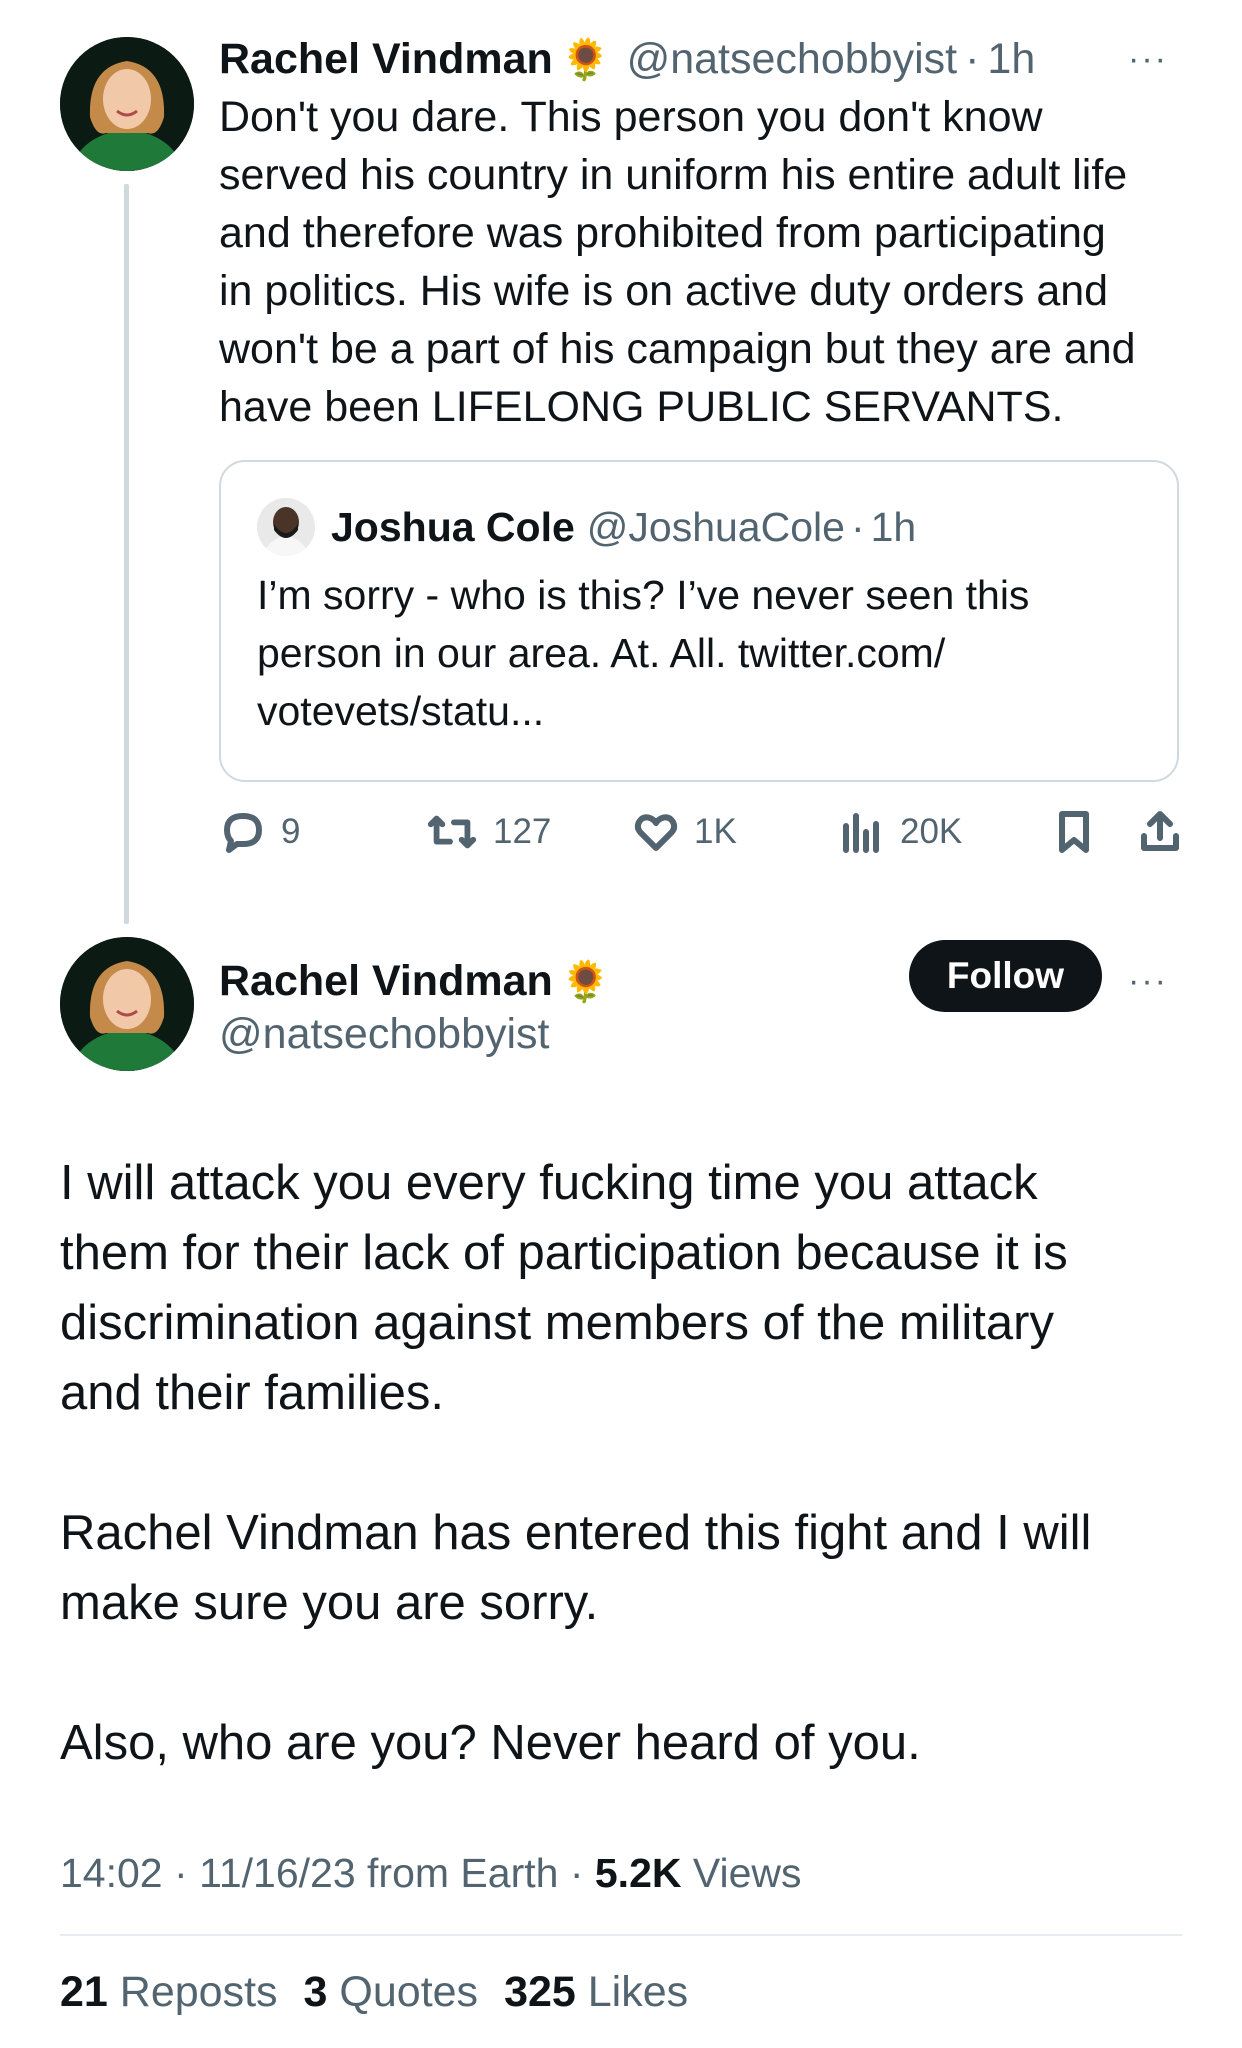 The height and width of the screenshot is (2048, 1242). What do you see at coordinates (84, 1992) in the screenshot?
I see `reposts-count: 21` at bounding box center [84, 1992].